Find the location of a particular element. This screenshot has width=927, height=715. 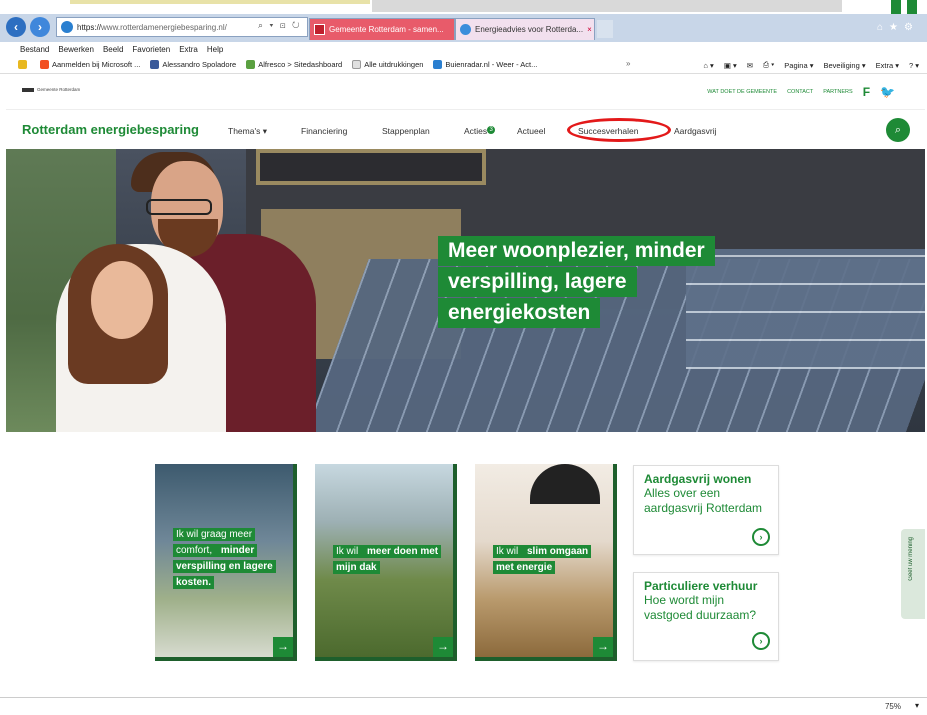

profile-icon is located at coordinates (155, 64).